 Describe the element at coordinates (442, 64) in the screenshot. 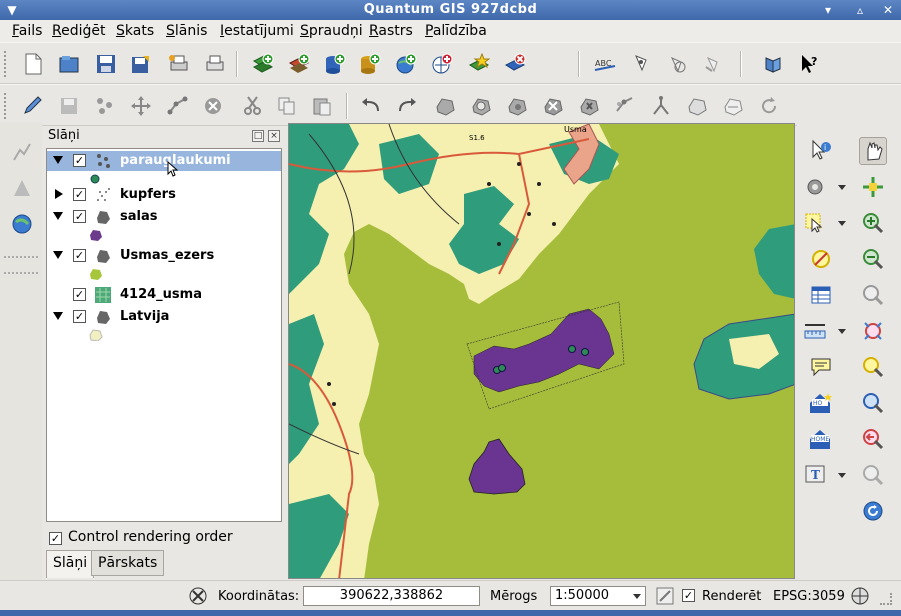

I see `add-wfs-layer-icon` at that location.